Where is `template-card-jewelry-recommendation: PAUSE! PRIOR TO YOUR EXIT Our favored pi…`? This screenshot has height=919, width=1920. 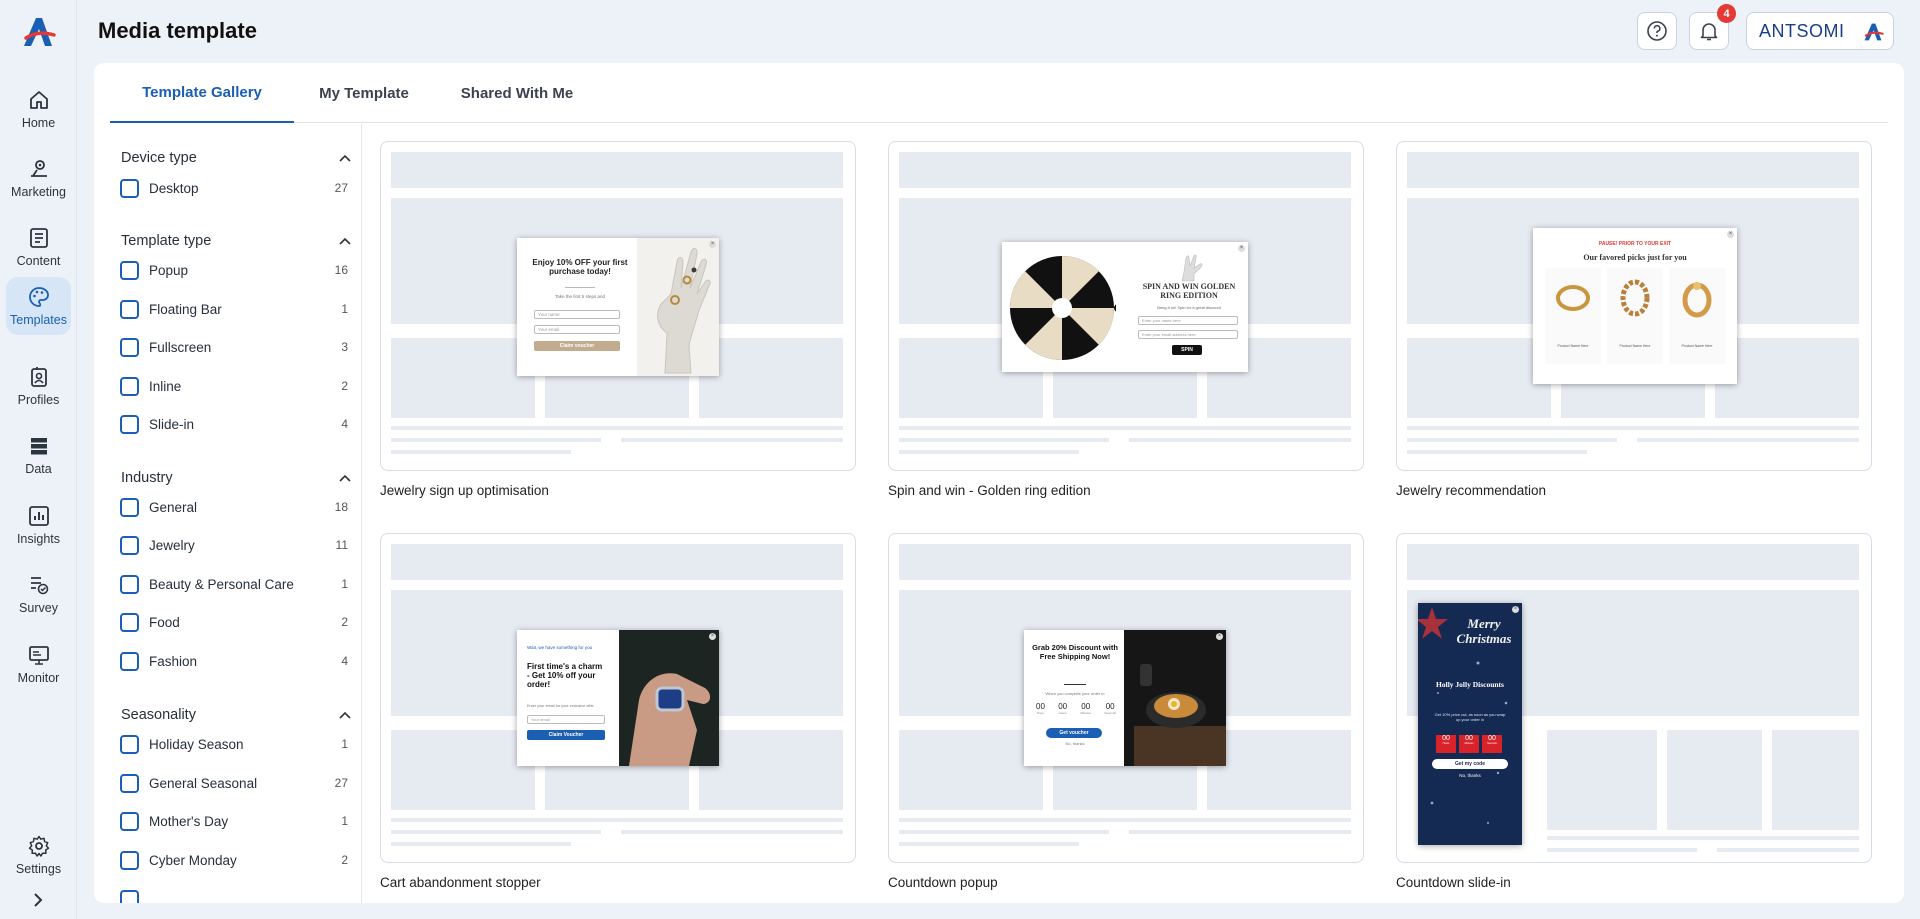
template-card-jewelry-recommendation: PAUSE! PRIOR TO YOUR EXIT Our favored pi… is located at coordinates (1634, 306).